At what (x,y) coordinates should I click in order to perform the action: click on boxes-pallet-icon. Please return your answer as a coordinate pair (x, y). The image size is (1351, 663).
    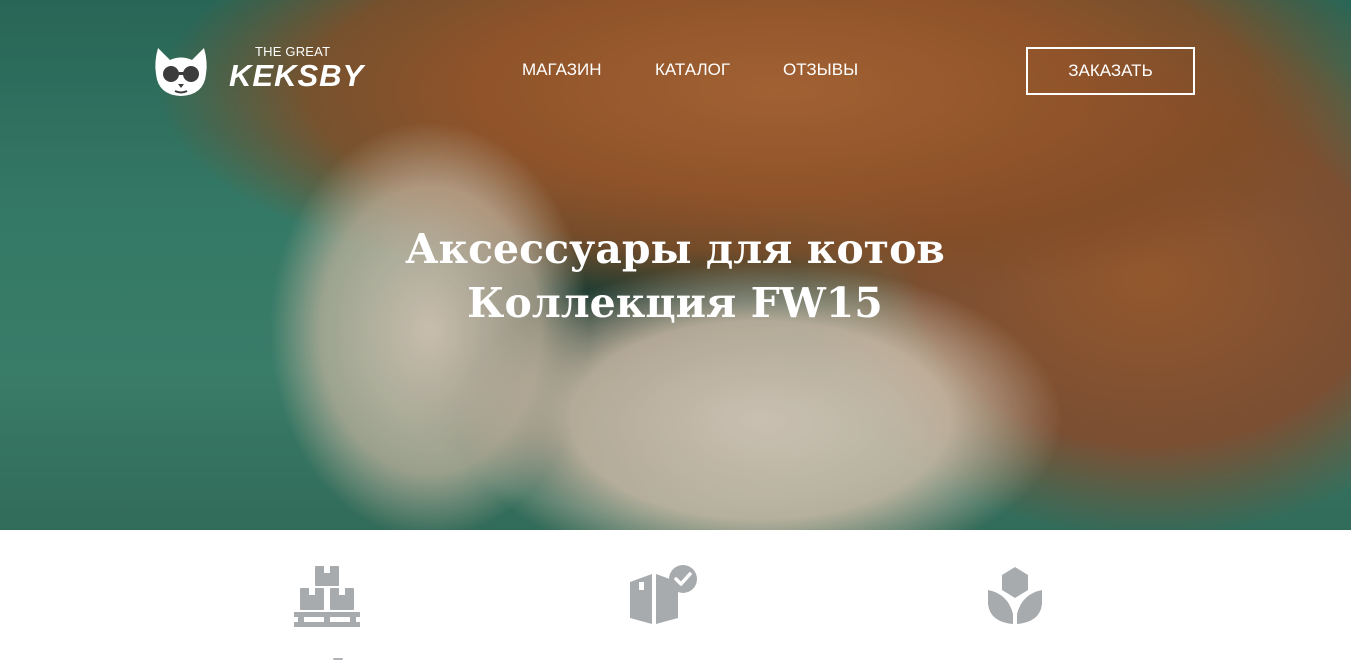
    Looking at the image, I should click on (327, 596).